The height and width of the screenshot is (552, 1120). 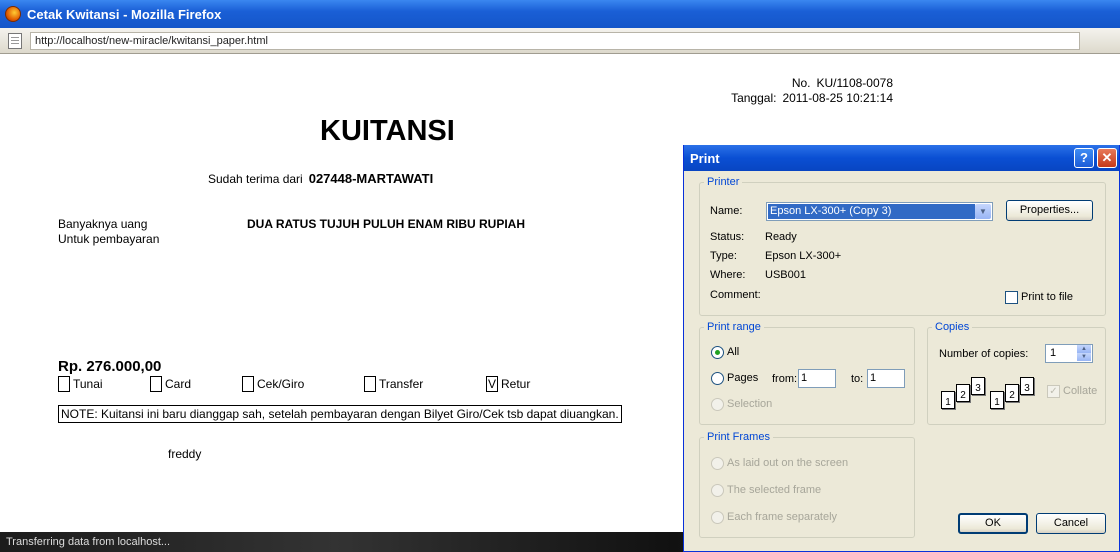 What do you see at coordinates (717, 463) in the screenshot?
I see `frame-option-1-radio` at bounding box center [717, 463].